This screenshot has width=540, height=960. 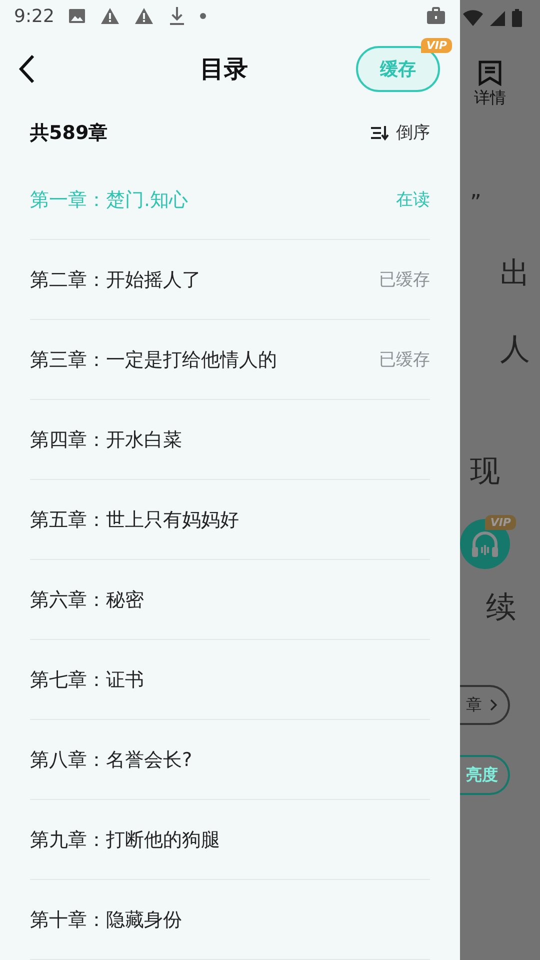 What do you see at coordinates (490, 73) in the screenshot?
I see `bookmark-icon` at bounding box center [490, 73].